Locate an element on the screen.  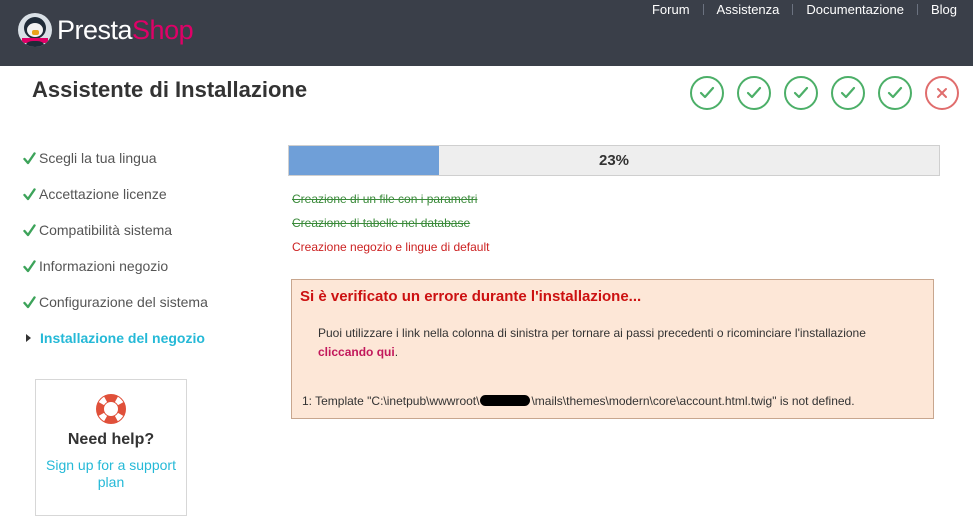
sidebar-item-label: Accettazione licenze is located at coordinates (103, 194).